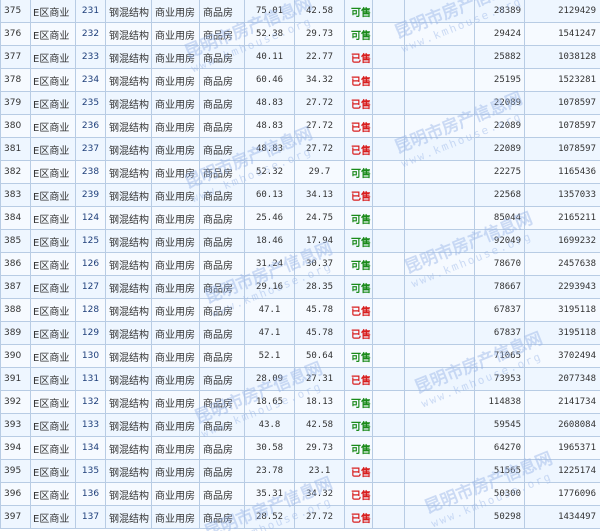 The height and width of the screenshot is (531, 600). Describe the element at coordinates (15, 310) in the screenshot. I see `row-number: 388` at that location.